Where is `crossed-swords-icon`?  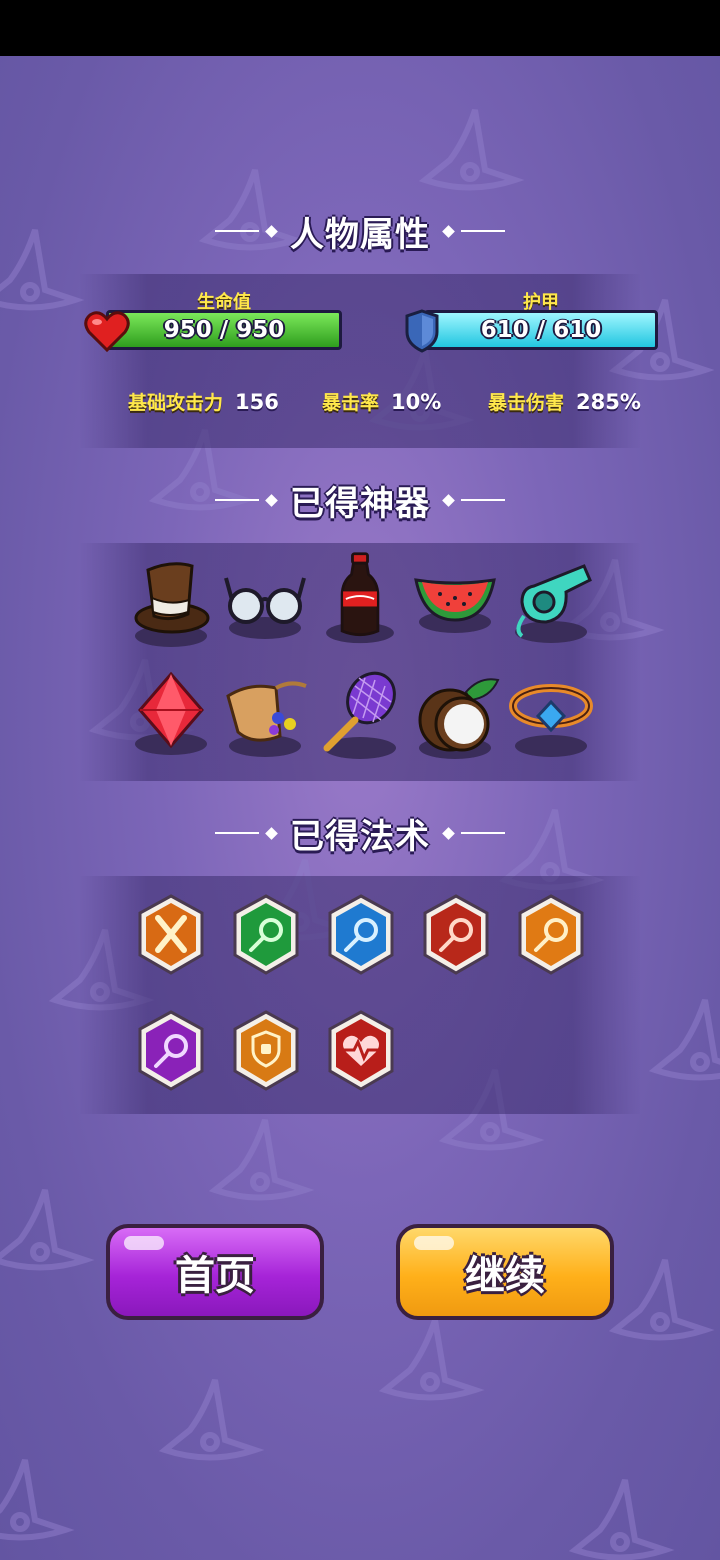
crossed-swords-icon is located at coordinates (171, 935).